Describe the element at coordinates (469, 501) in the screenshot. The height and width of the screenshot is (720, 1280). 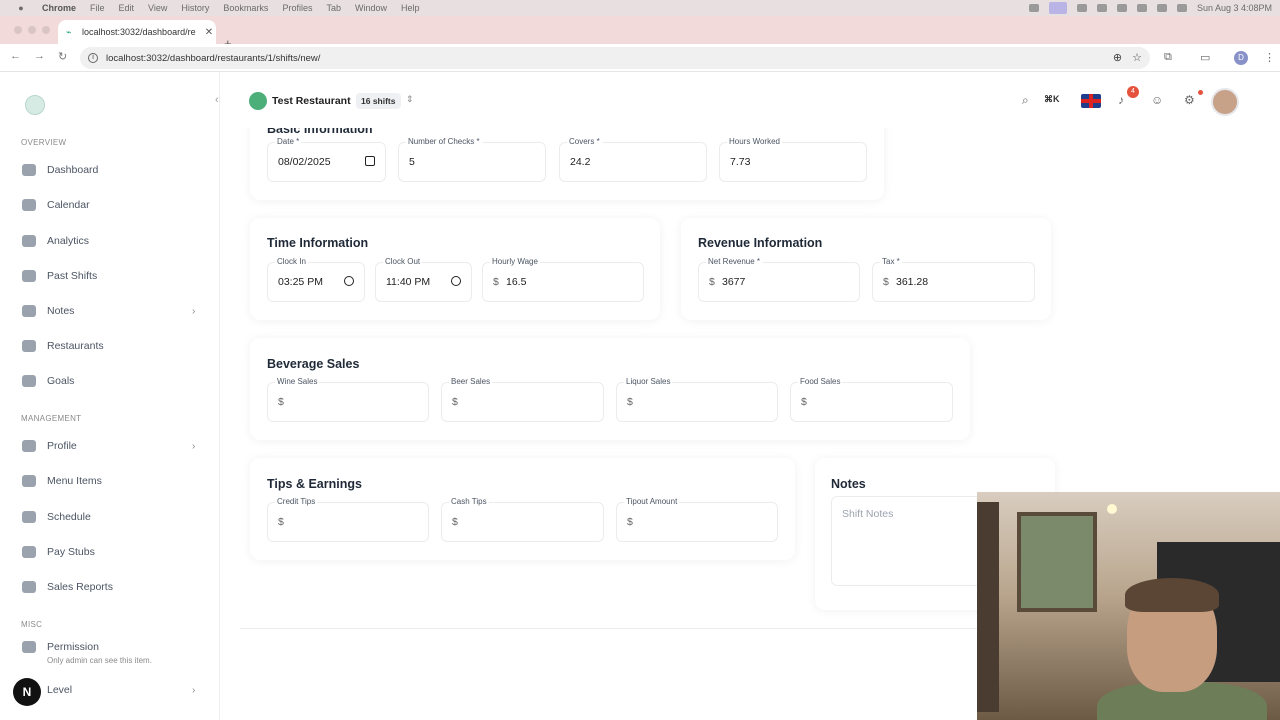
I see `cash-tips-label: Cash Tips` at that location.